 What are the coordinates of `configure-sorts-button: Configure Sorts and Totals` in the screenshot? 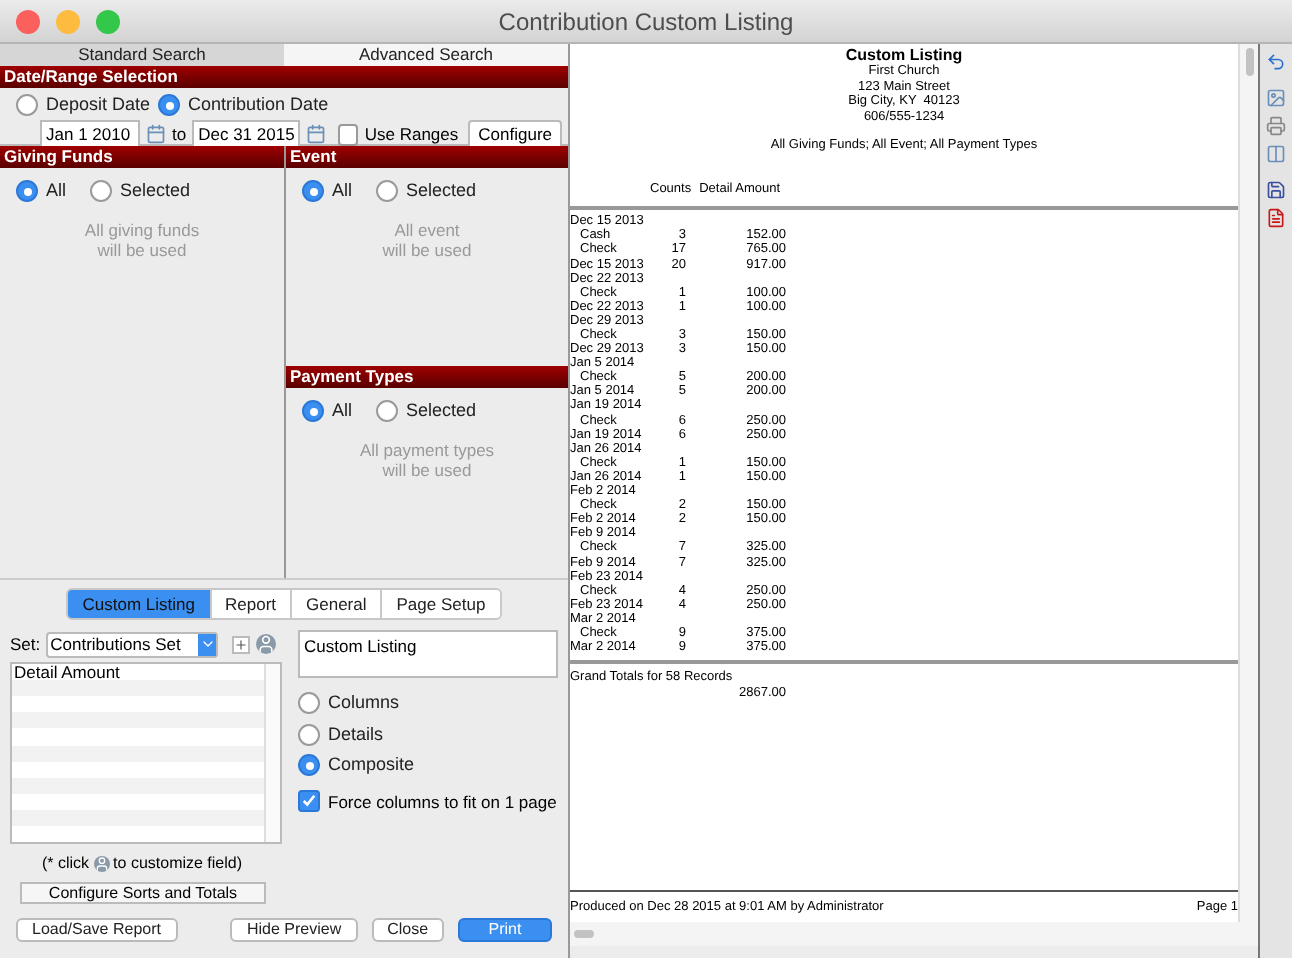 It's located at (143, 893).